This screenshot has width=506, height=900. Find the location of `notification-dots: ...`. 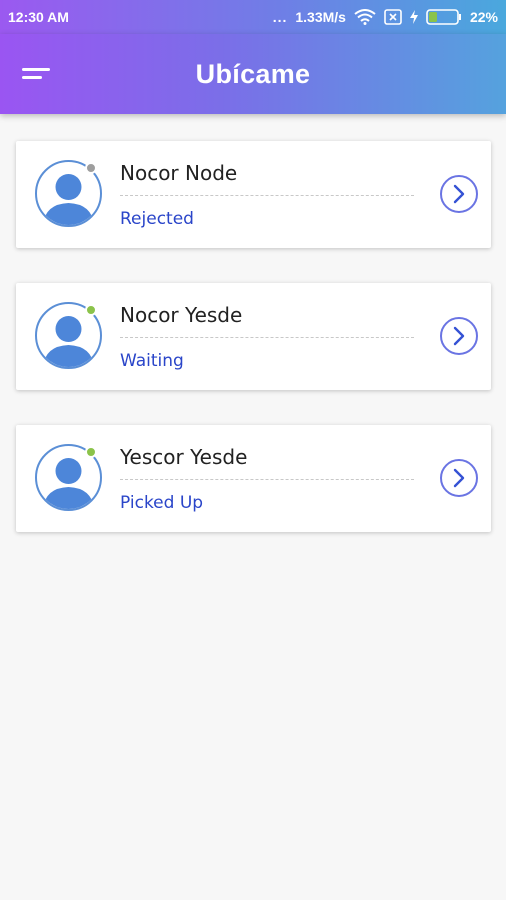

notification-dots: ... is located at coordinates (280, 17).